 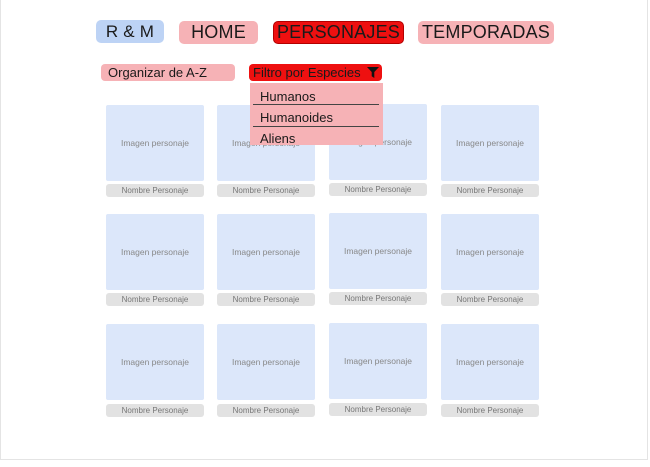 What do you see at coordinates (277, 138) in the screenshot?
I see `filter-option-aliens: Aliens` at bounding box center [277, 138].